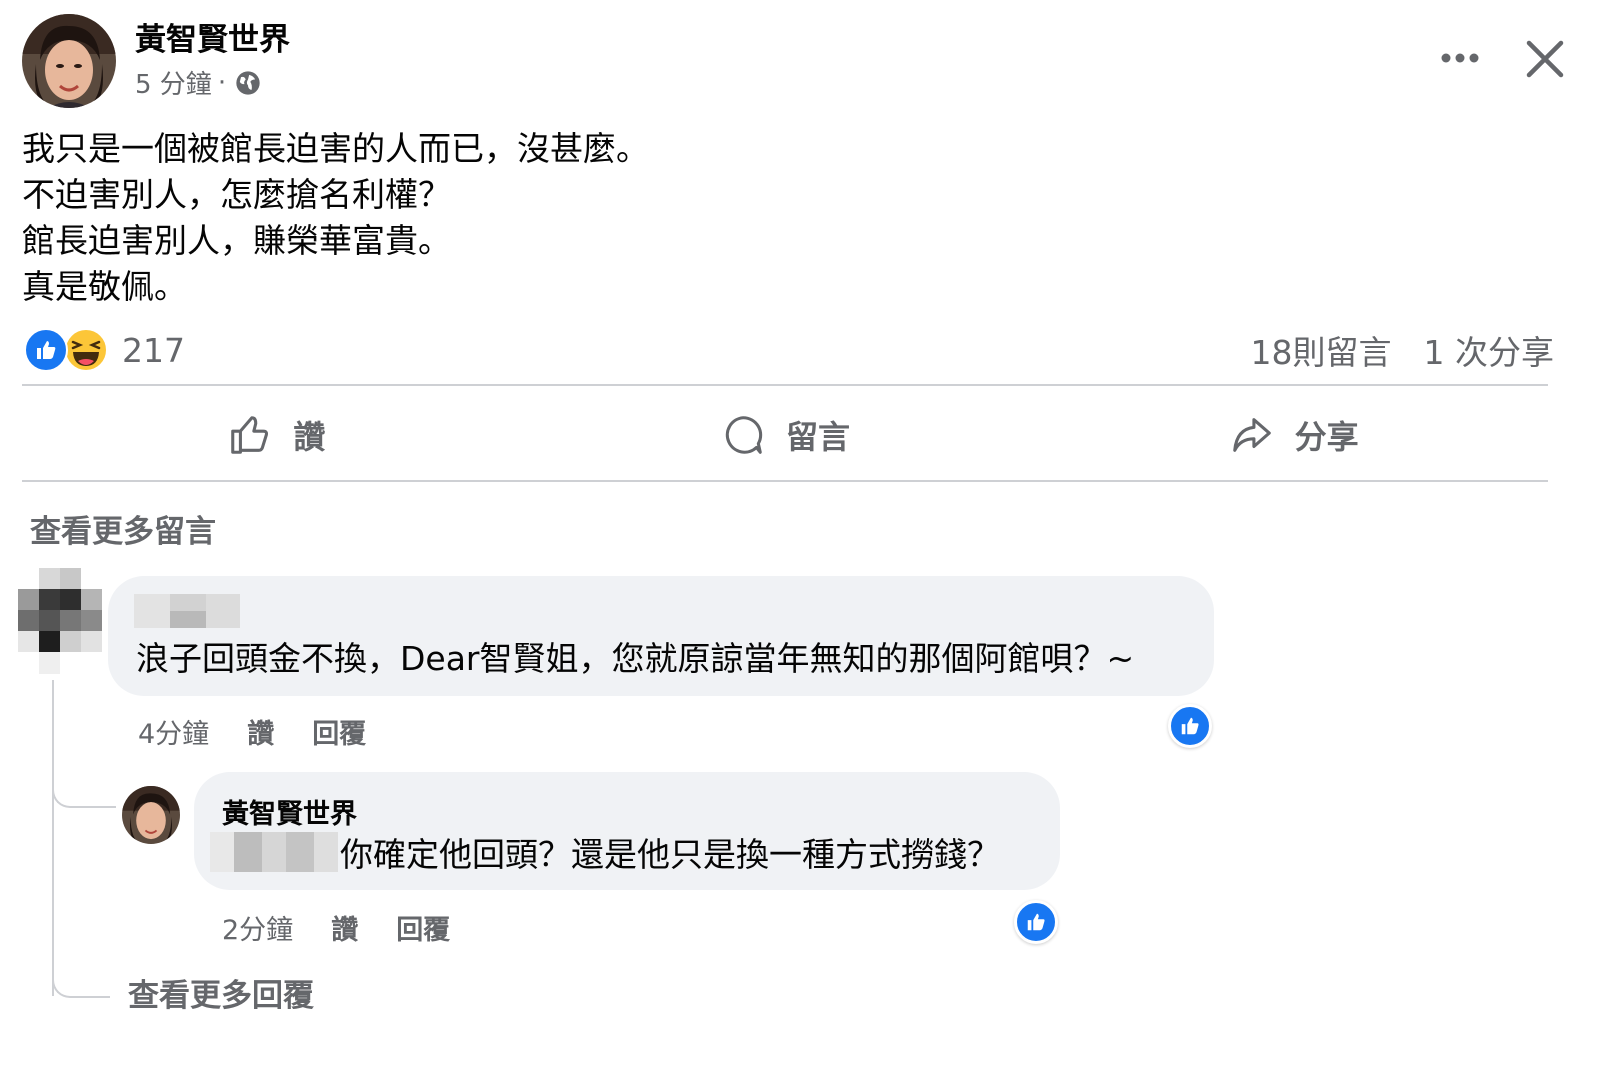 This screenshot has width=1600, height=1068. What do you see at coordinates (1321, 350) in the screenshot?
I see `comments-count: 18則留言` at bounding box center [1321, 350].